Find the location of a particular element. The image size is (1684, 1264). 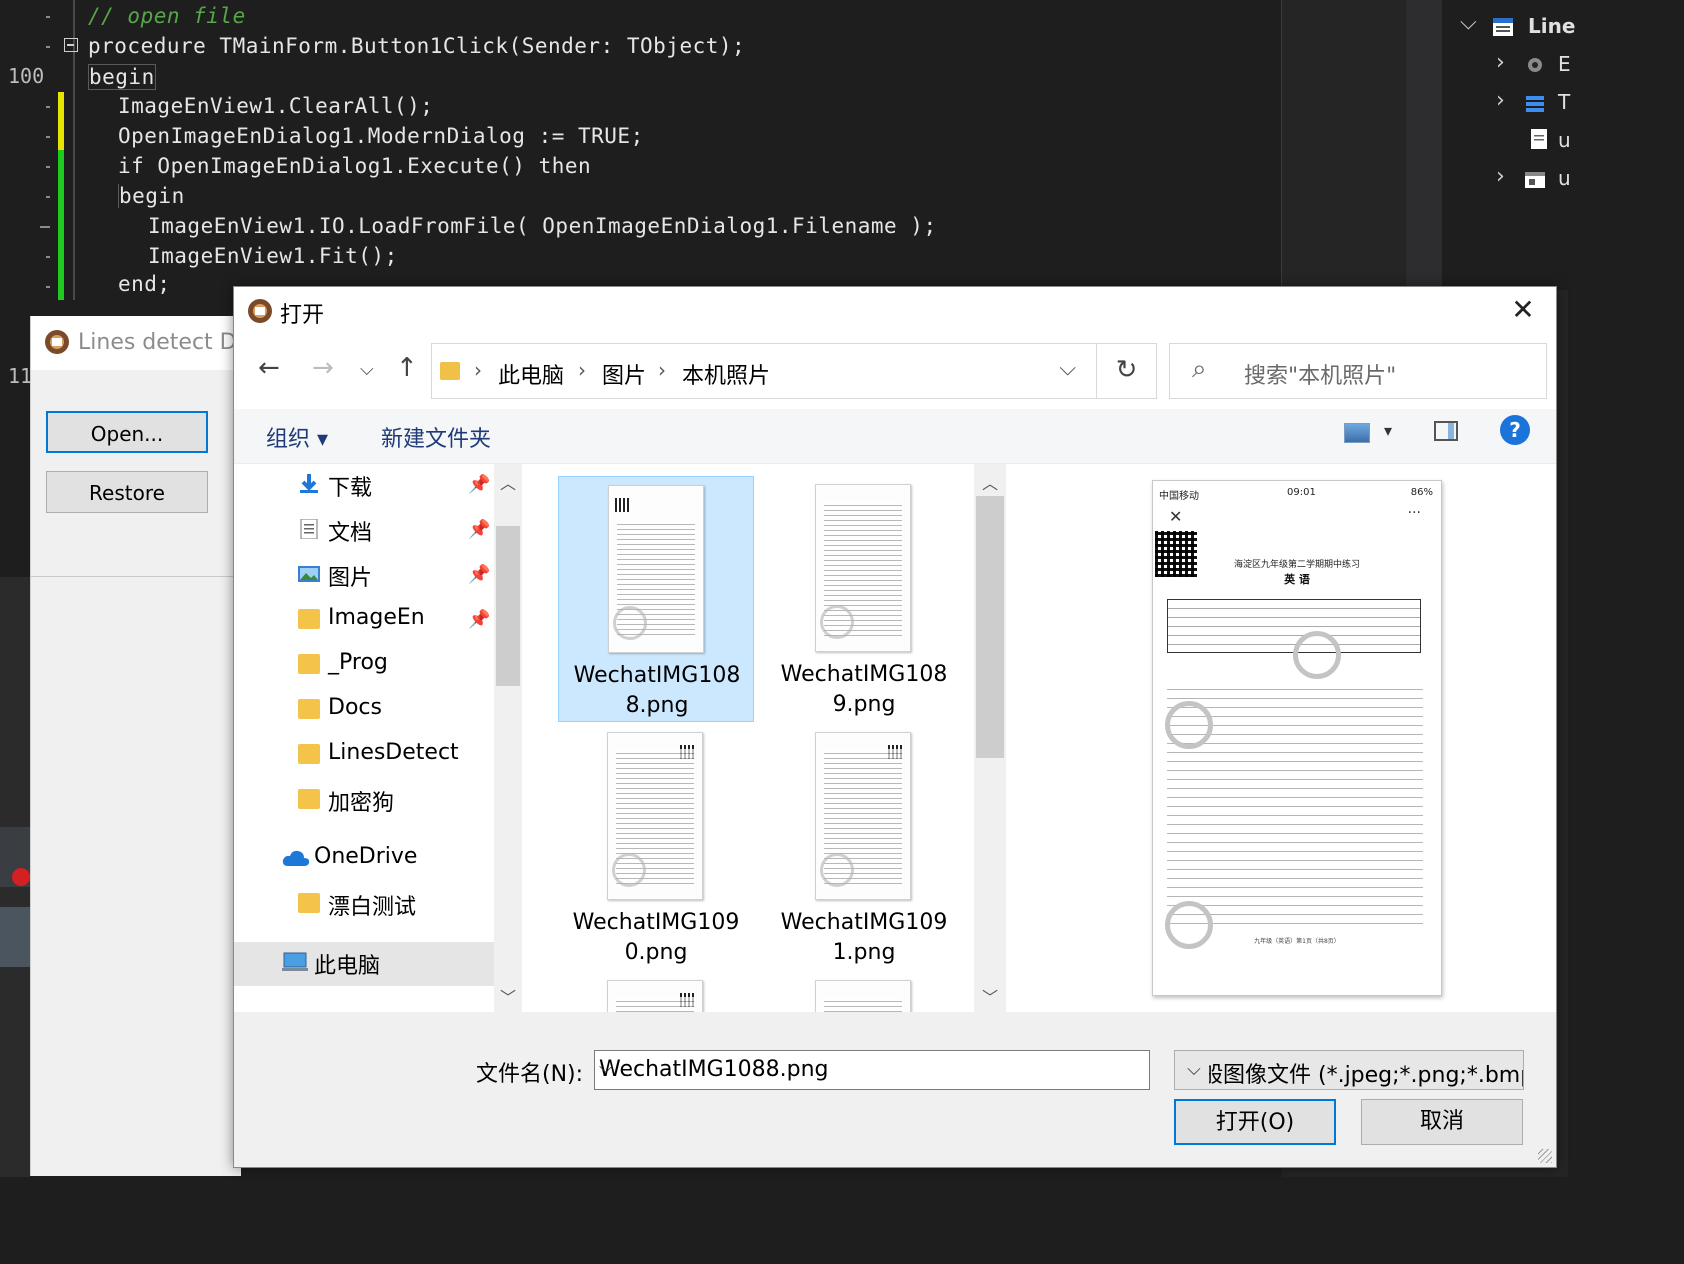

breadcrumb-item: 本机照片 is located at coordinates (726, 374).